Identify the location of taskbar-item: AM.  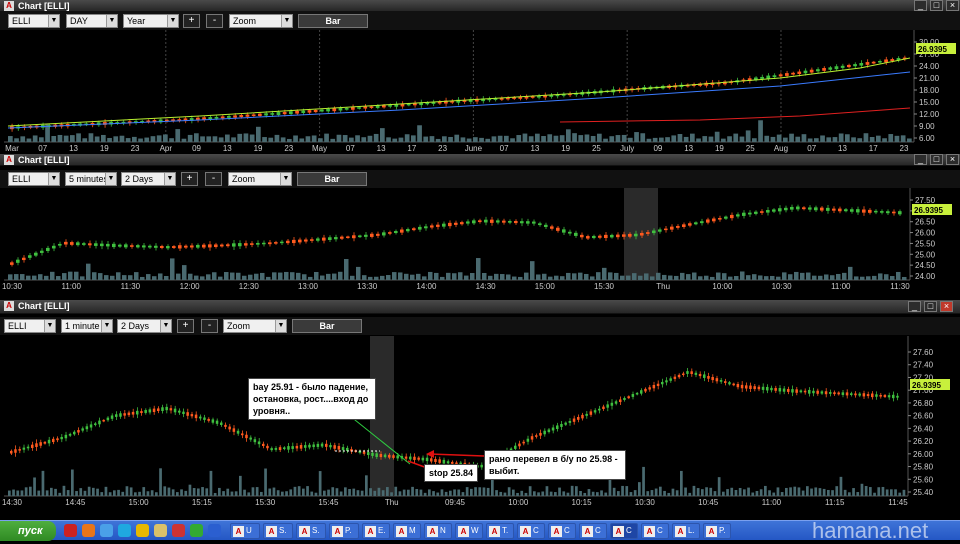
(407, 531).